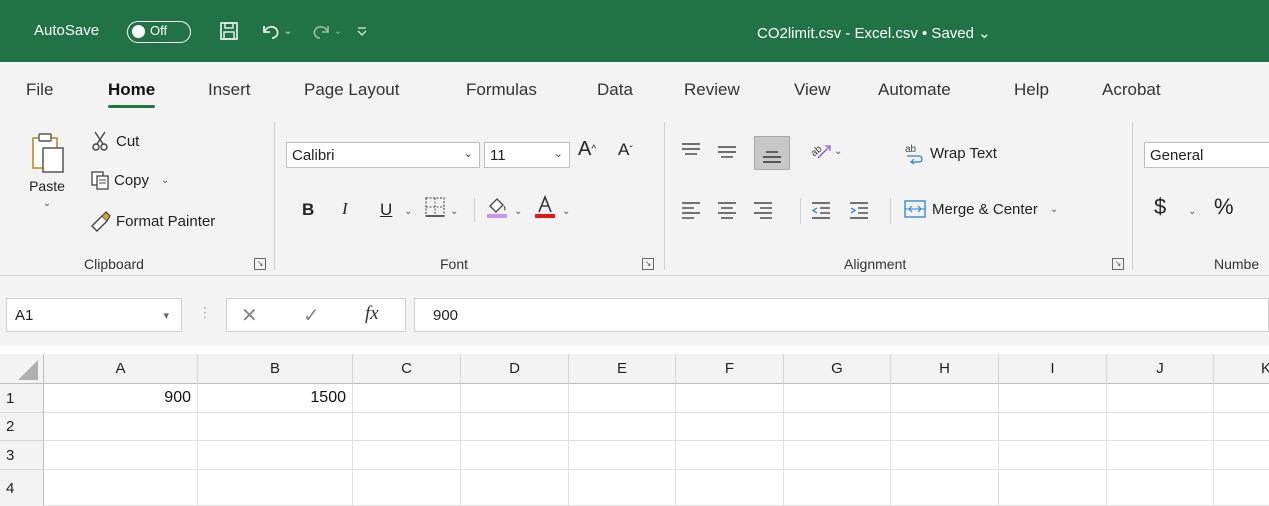 This screenshot has height=506, width=1269. I want to click on cell-k4, so click(1241, 488).